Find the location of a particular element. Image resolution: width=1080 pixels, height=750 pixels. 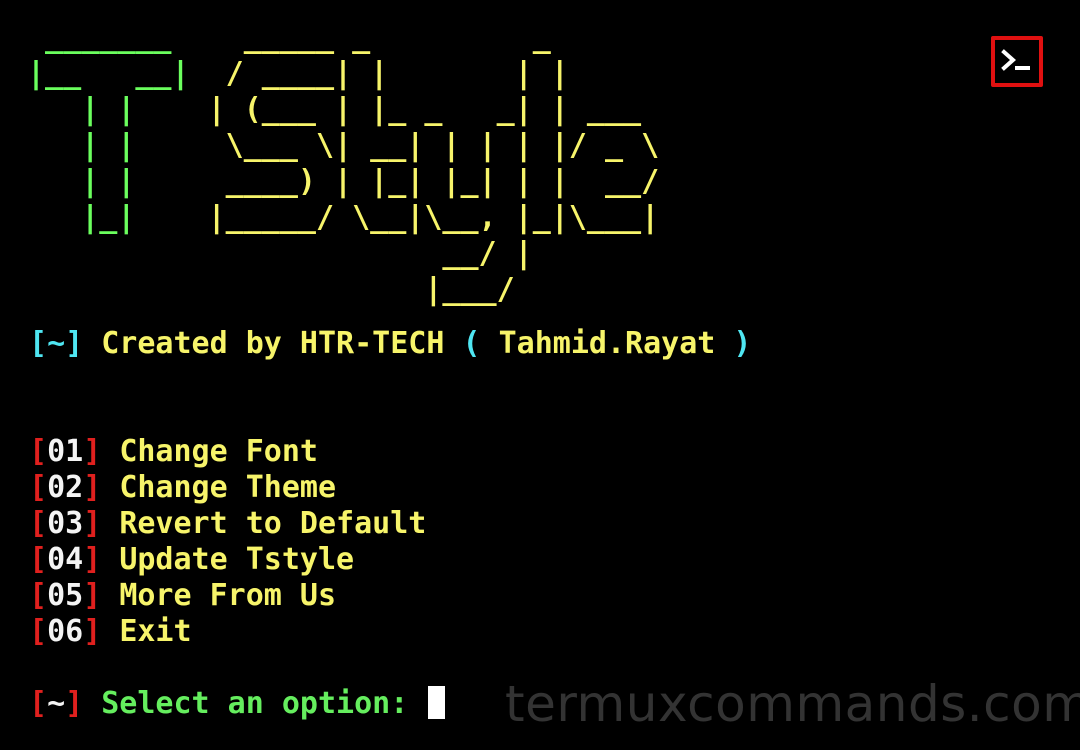

credit-paren-close: ) is located at coordinates (742, 343).